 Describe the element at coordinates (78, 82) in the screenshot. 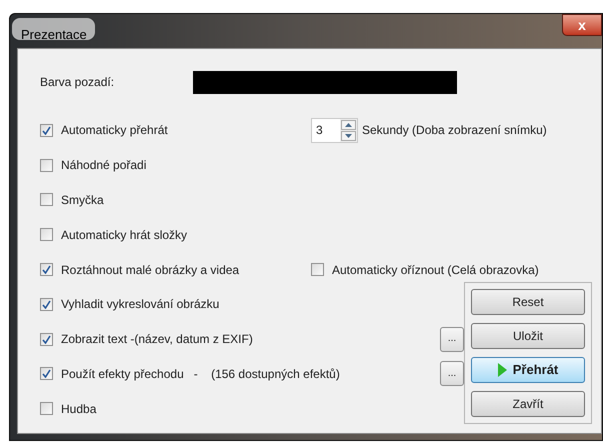

I see `background-label: Barva pozadí:` at that location.